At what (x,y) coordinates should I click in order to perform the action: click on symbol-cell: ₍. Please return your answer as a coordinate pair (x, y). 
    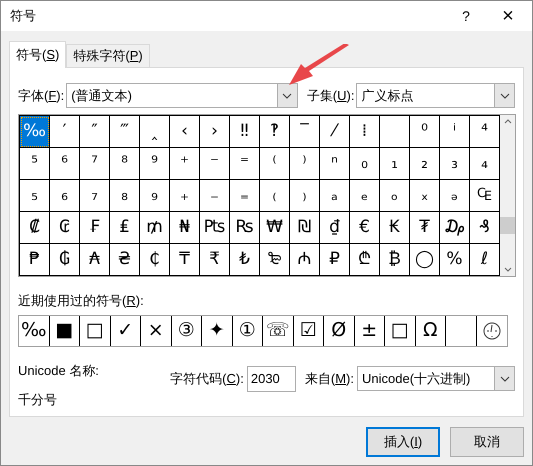
    Looking at the image, I should click on (275, 196).